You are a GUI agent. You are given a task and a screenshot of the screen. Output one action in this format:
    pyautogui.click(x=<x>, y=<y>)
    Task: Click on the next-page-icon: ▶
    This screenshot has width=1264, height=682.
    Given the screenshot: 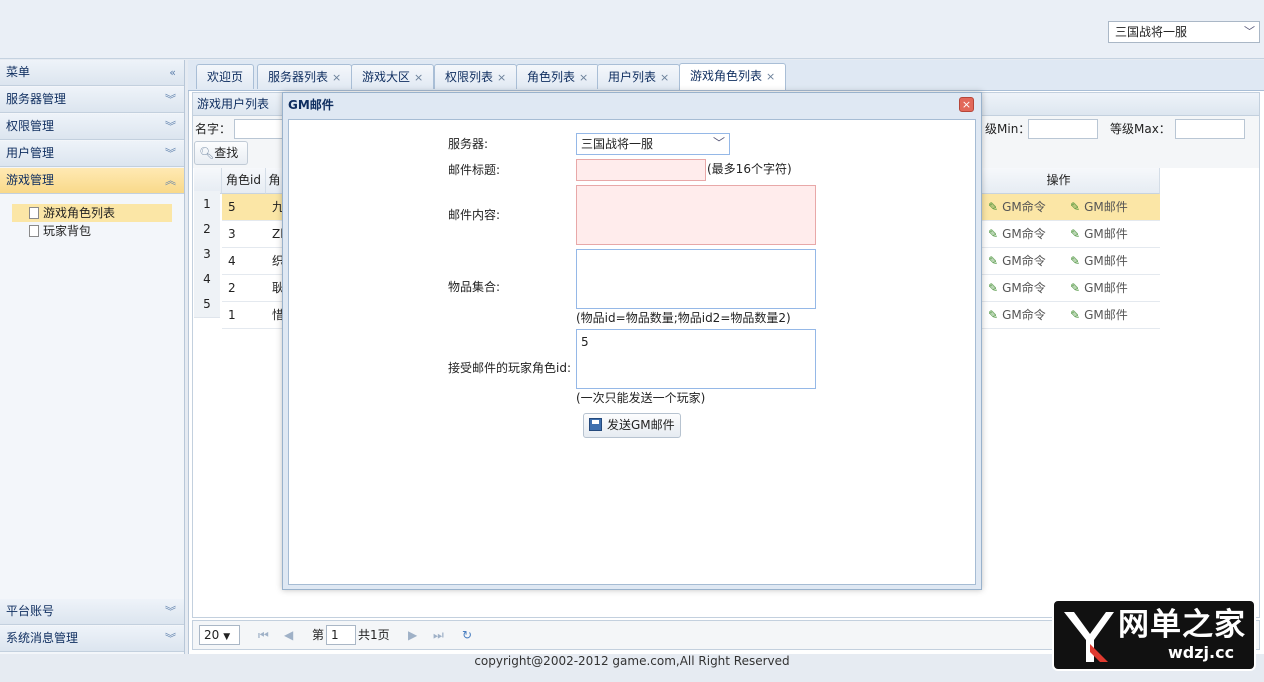 What is the action you would take?
    pyautogui.click(x=412, y=635)
    